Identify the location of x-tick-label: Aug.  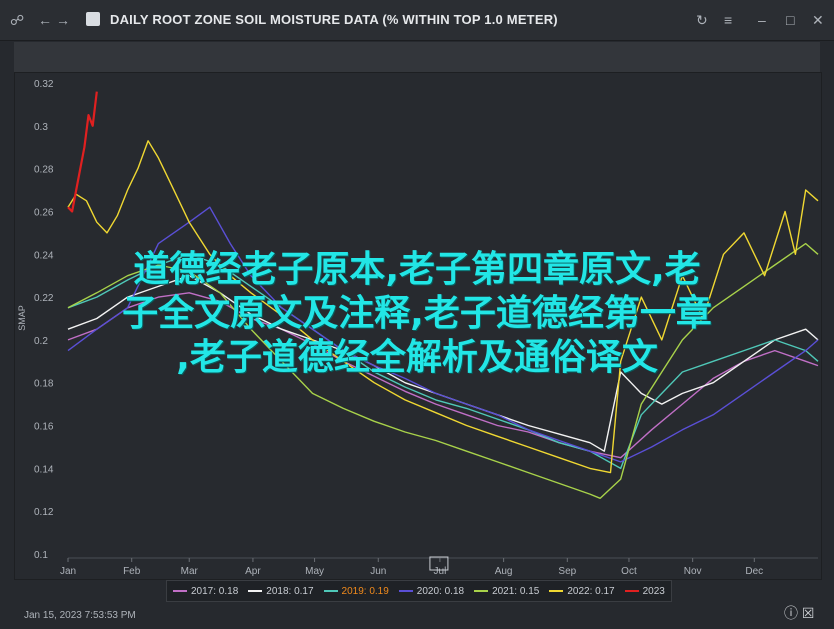
(504, 571).